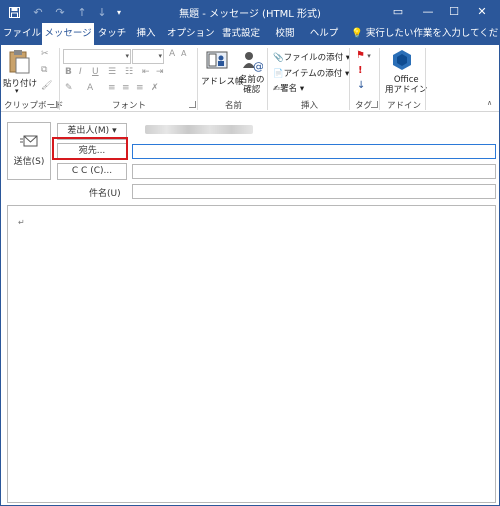  Describe the element at coordinates (314, 171) in the screenshot. I see `cc-field` at that location.